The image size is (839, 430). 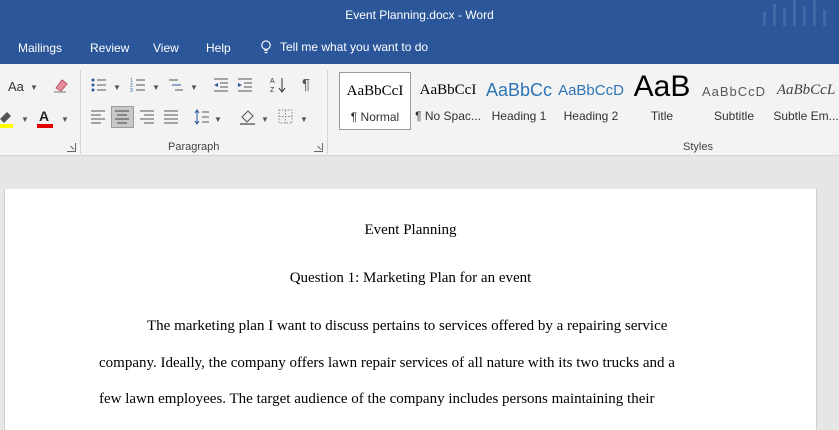 I want to click on show-formatting-marks-button: ¶, so click(x=306, y=84).